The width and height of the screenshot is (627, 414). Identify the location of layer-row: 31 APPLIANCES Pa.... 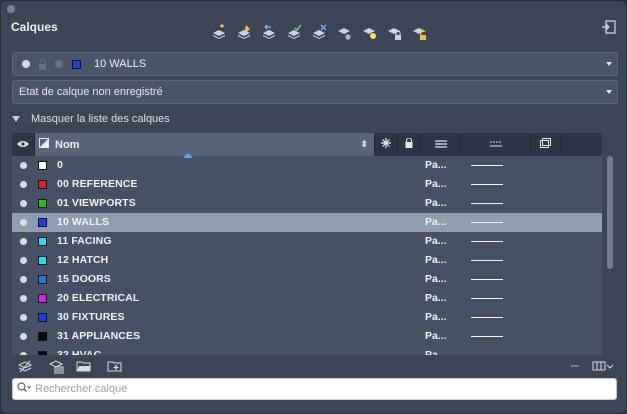
(307, 336).